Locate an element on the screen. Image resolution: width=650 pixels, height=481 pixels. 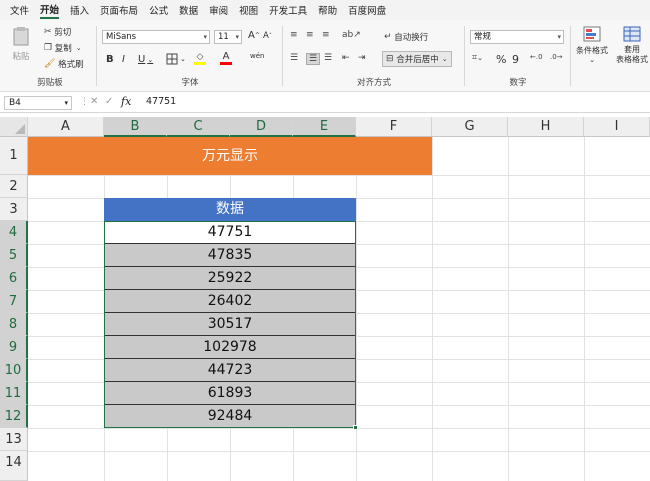
name-box-value: B4 is located at coordinates (15, 103).